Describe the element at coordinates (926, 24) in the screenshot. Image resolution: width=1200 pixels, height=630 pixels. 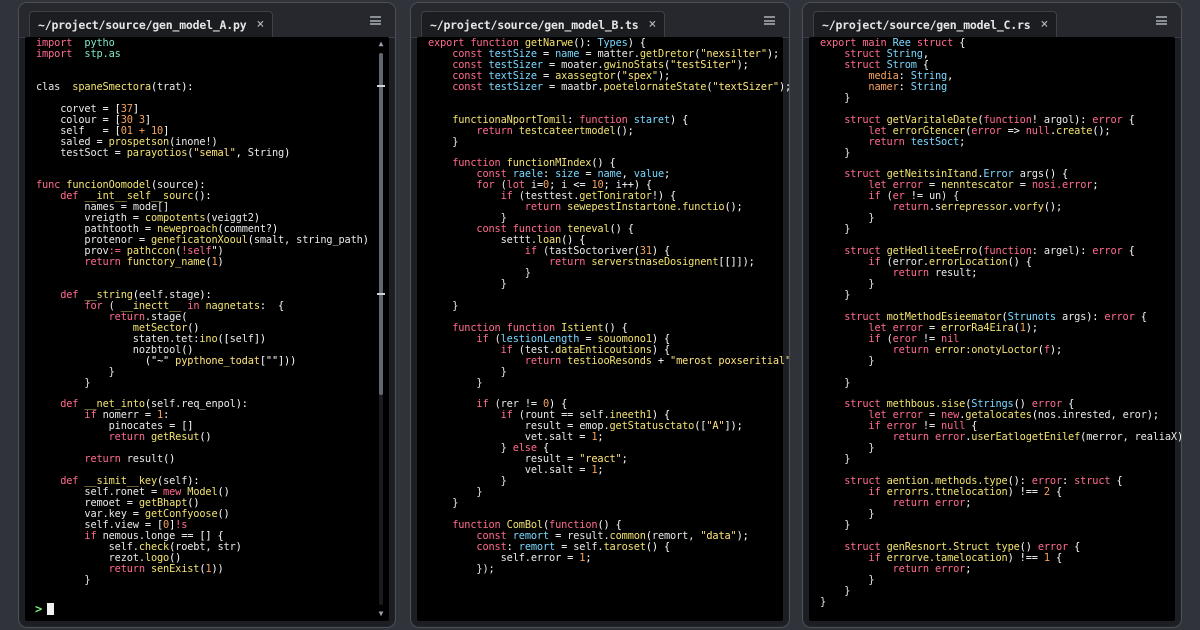
I see `tab-title: ~/project/source/gen_model_C.rs` at that location.